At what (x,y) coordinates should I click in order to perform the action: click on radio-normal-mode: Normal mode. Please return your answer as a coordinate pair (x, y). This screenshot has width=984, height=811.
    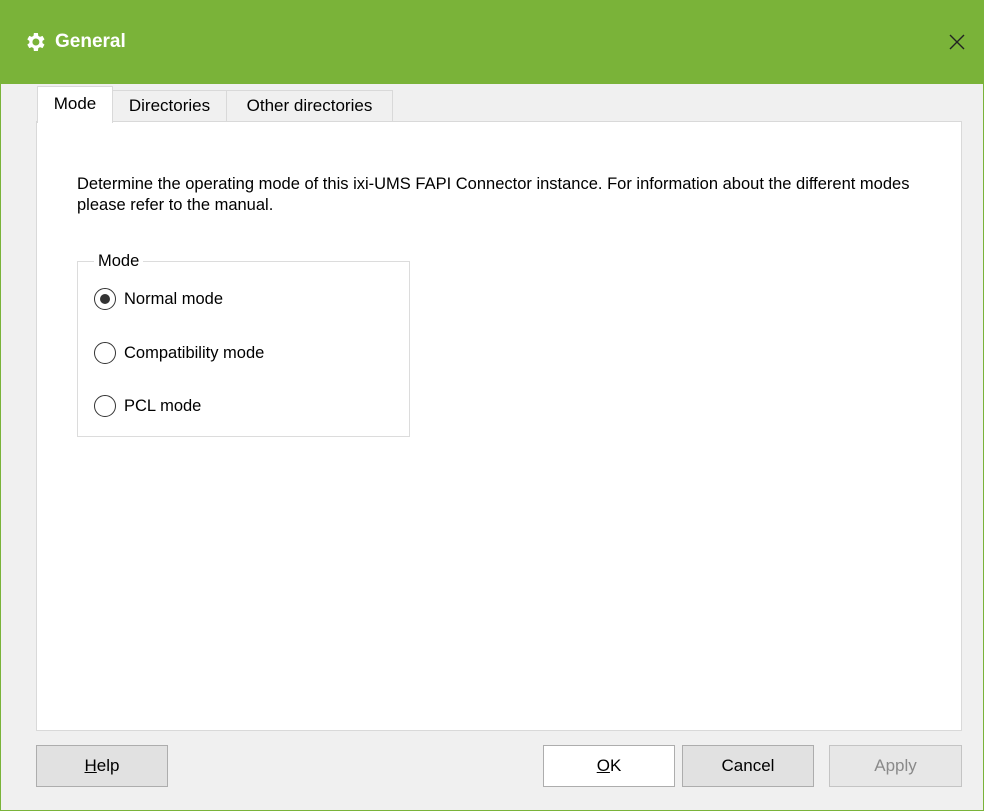
    Looking at the image, I should click on (158, 299).